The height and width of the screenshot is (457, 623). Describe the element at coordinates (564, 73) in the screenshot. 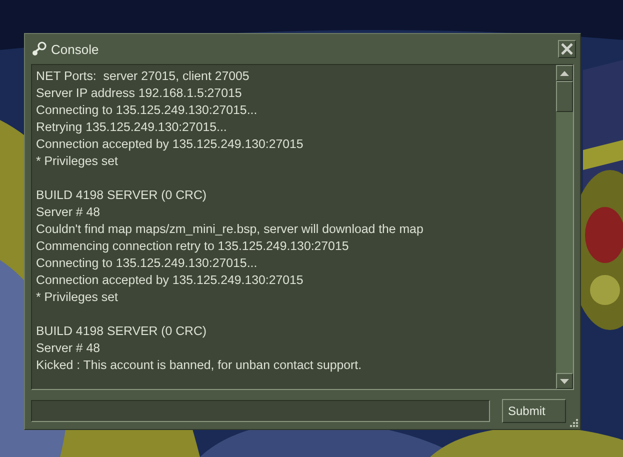

I see `scroll-up-icon` at that location.